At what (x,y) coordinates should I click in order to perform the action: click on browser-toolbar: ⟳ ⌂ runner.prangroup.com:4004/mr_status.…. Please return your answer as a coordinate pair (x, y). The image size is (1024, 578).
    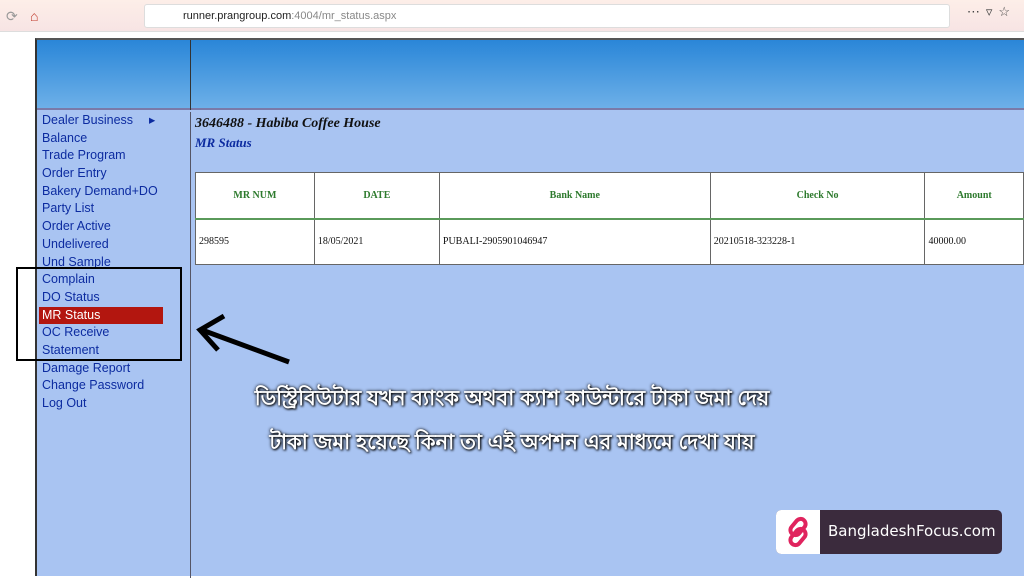
    Looking at the image, I should click on (512, 16).